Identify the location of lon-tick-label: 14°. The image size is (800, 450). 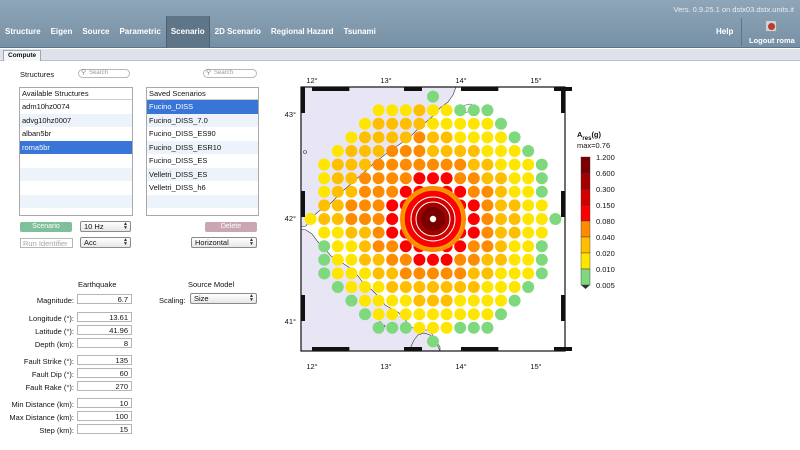
(460, 80).